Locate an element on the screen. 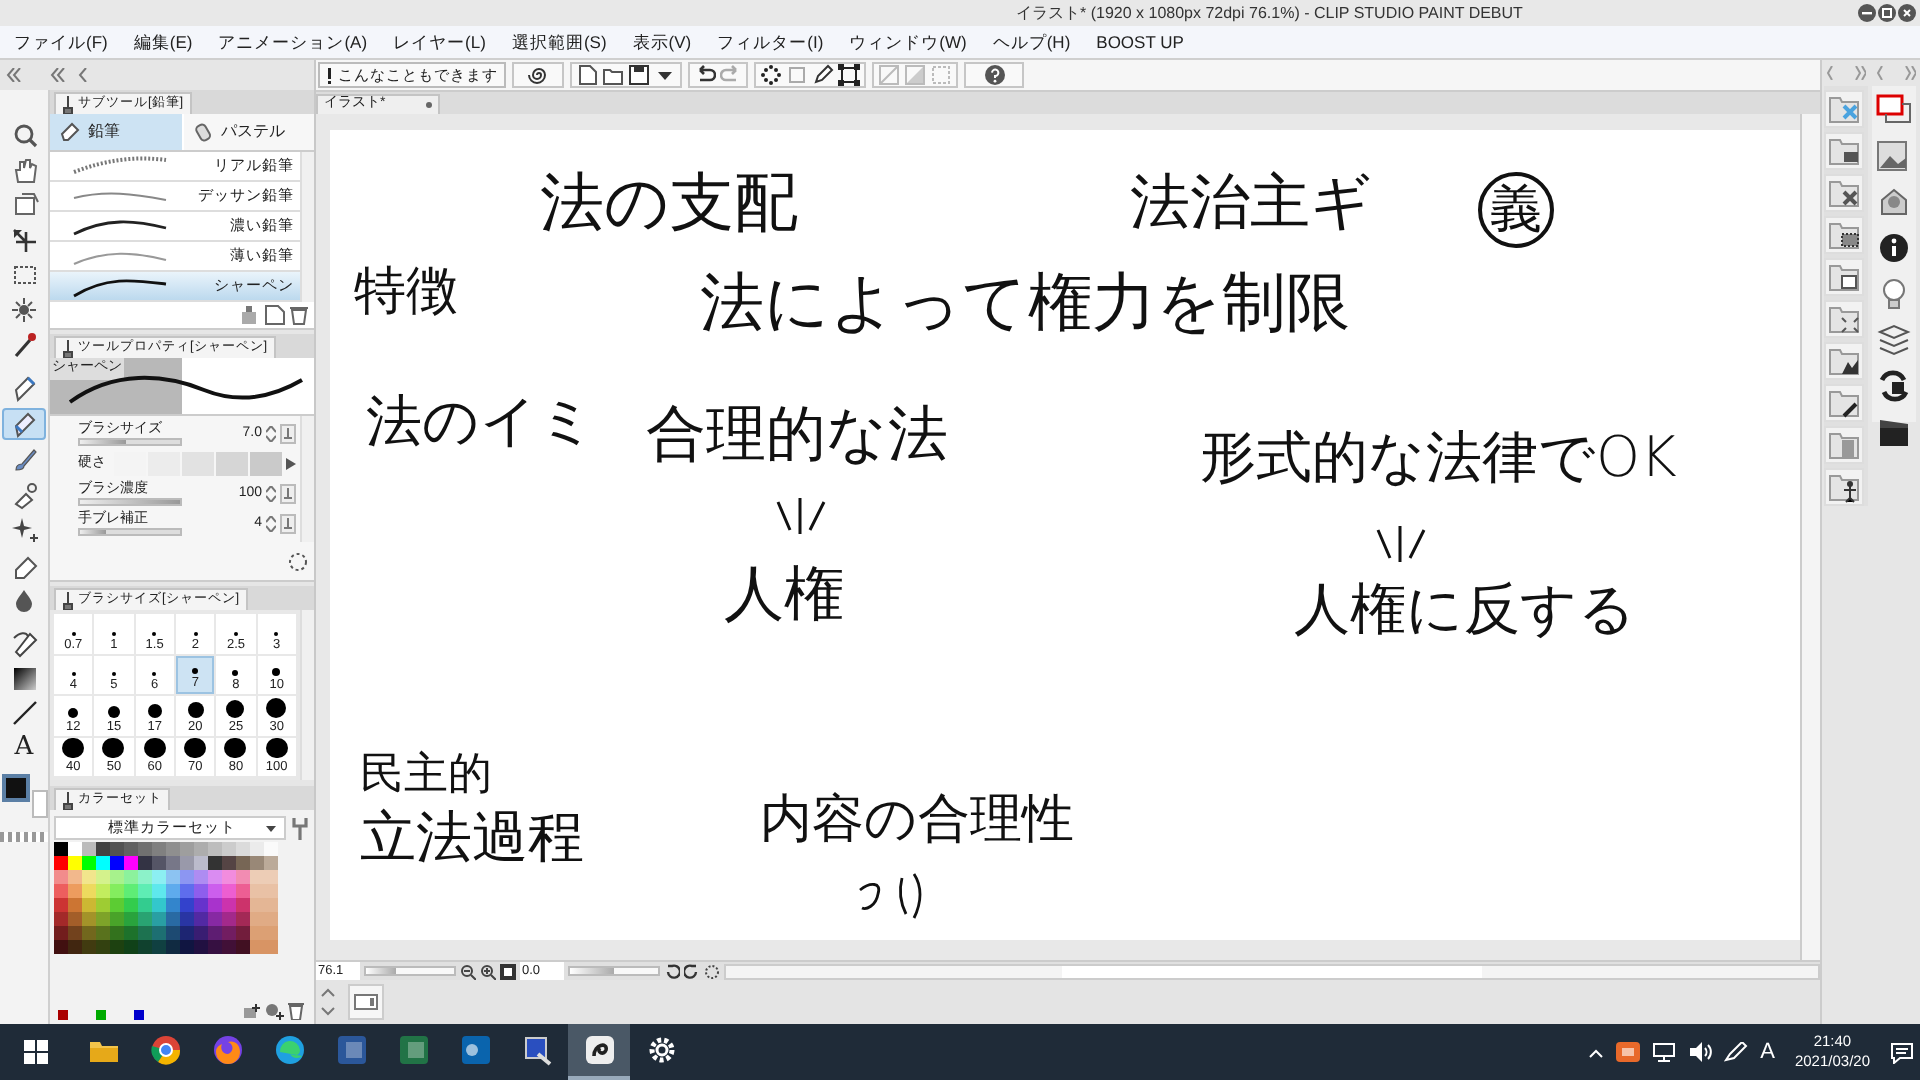 The image size is (1920, 1080). new-file-icon is located at coordinates (587, 75).